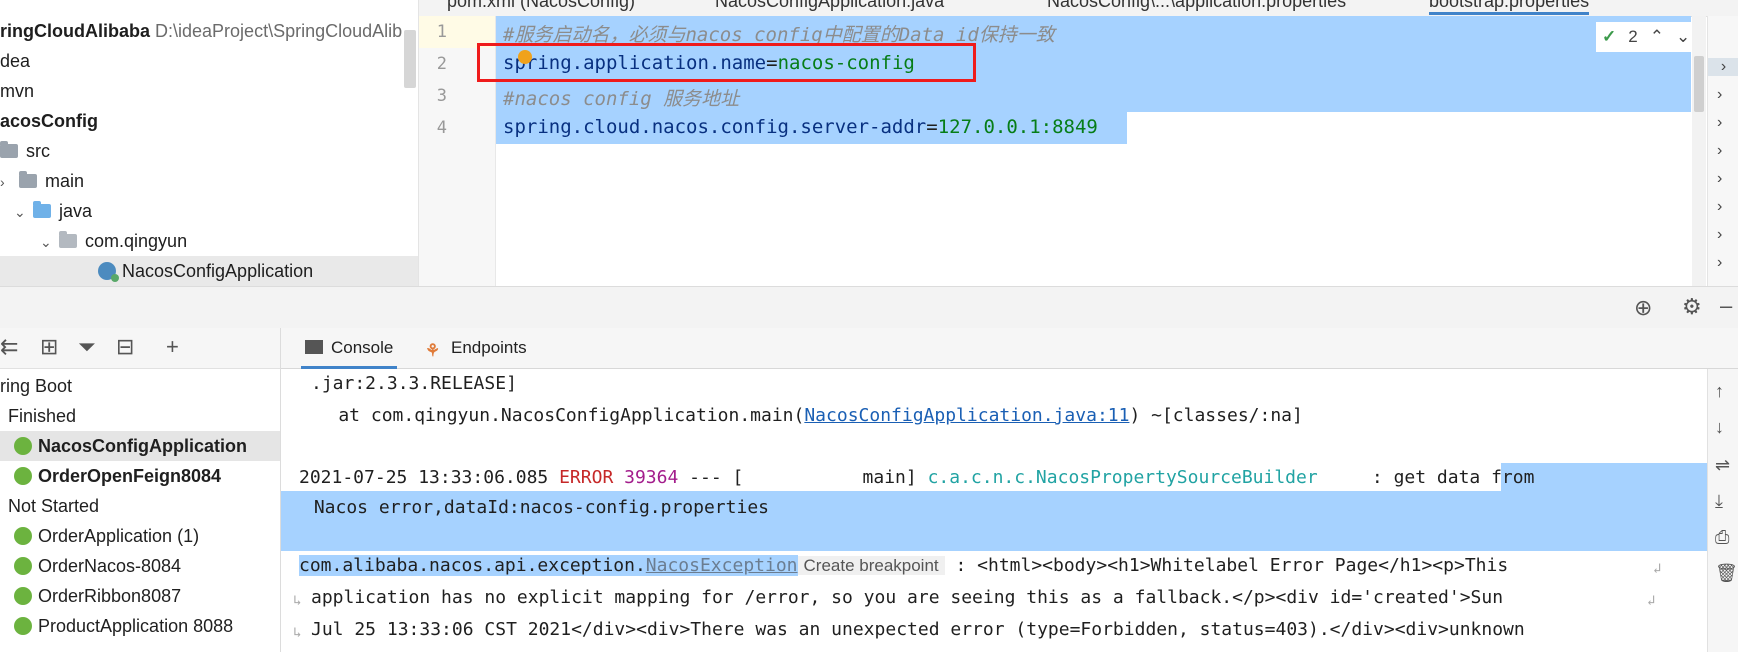 The height and width of the screenshot is (652, 1738). What do you see at coordinates (721, 565) in the screenshot?
I see `exception-link: NacosException` at bounding box center [721, 565].